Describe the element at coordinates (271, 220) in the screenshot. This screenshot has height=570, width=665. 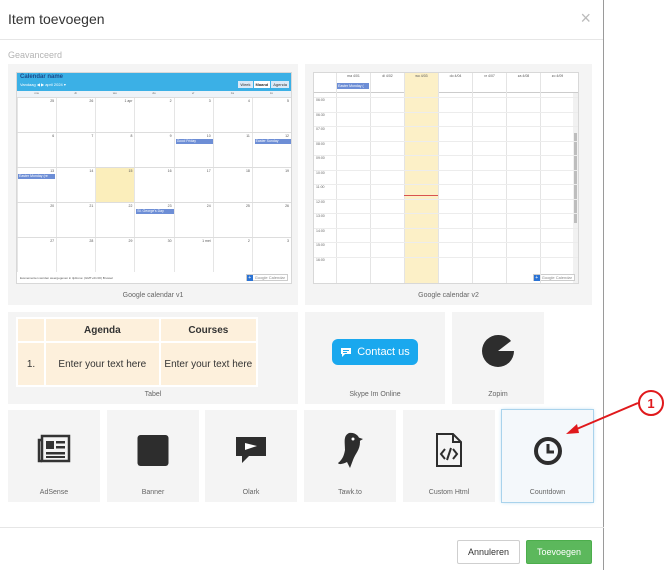
I see `calendar-day: 26` at that location.